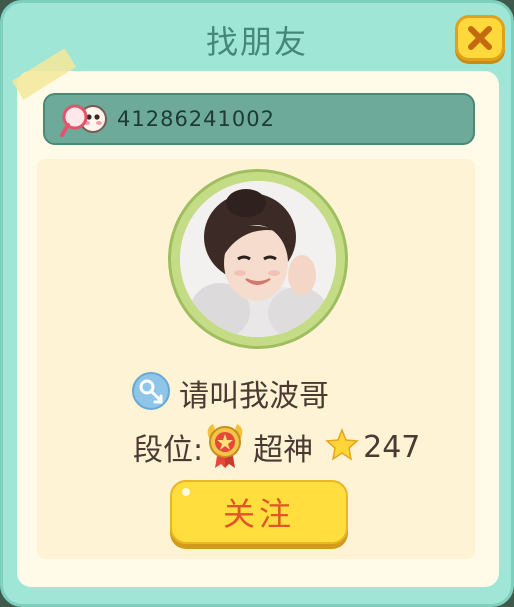  What do you see at coordinates (392, 447) in the screenshot?
I see `star-count: 247` at bounding box center [392, 447].